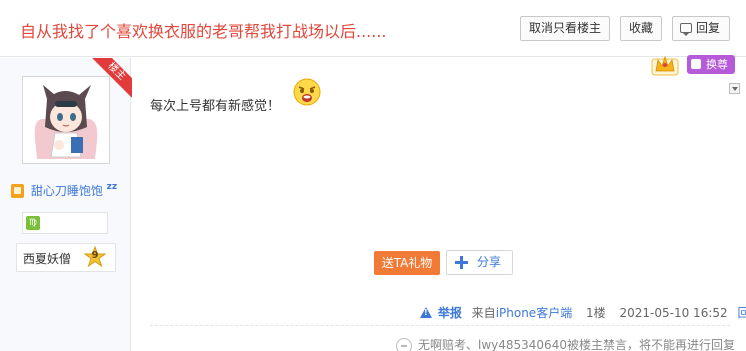  Describe the element at coordinates (673, 312) in the screenshot. I see `post-datetime: 2021-05-10 16:52` at that location.